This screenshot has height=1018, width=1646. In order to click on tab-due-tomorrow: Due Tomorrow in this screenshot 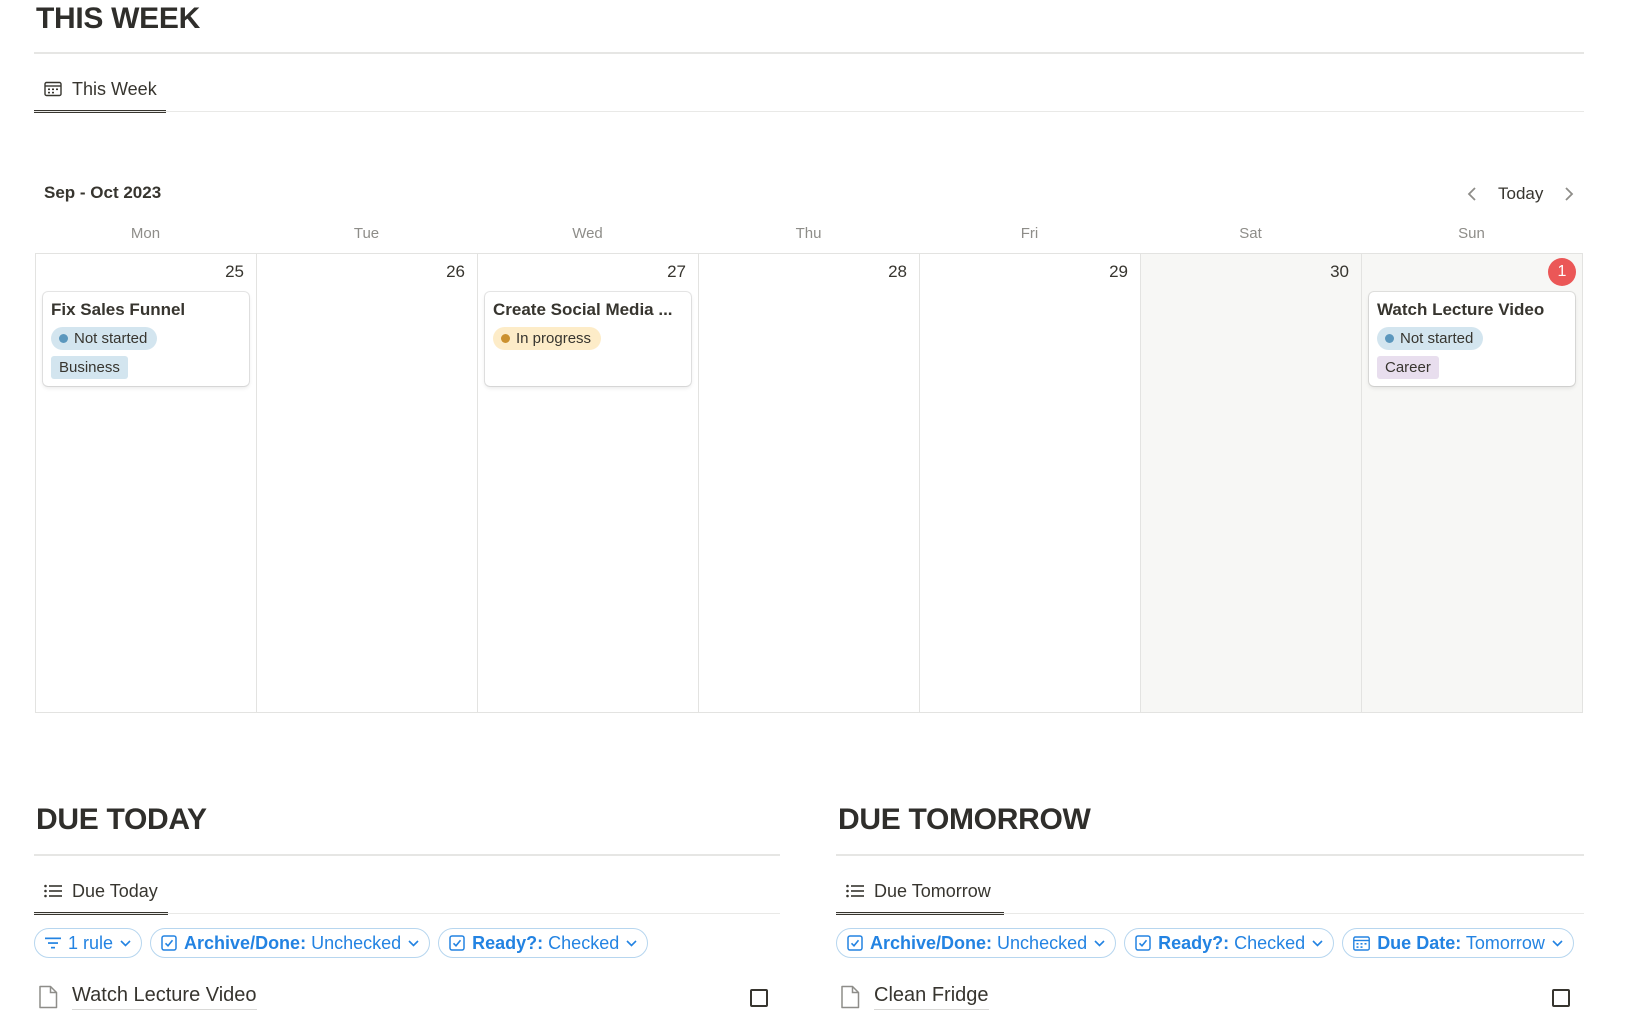, I will do `click(918, 891)`.